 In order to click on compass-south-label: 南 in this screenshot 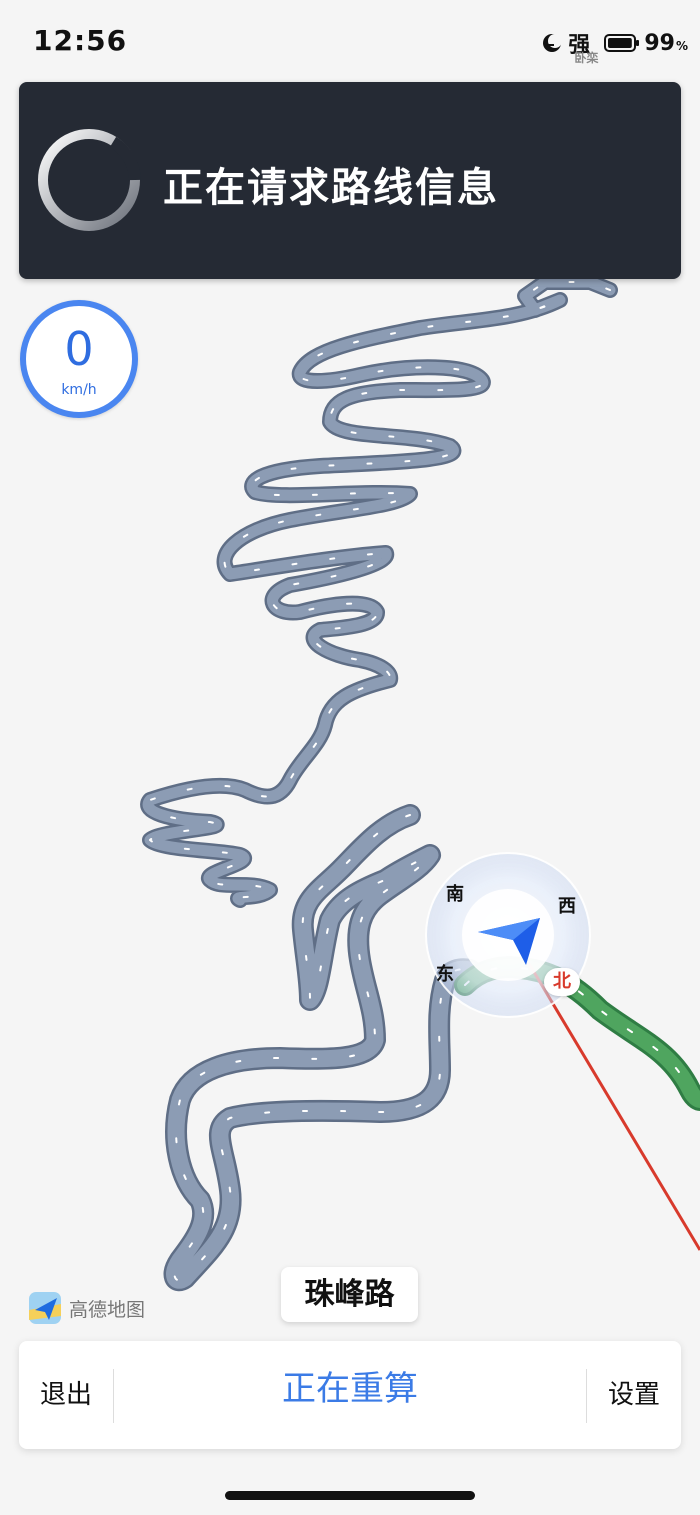, I will do `click(455, 894)`.